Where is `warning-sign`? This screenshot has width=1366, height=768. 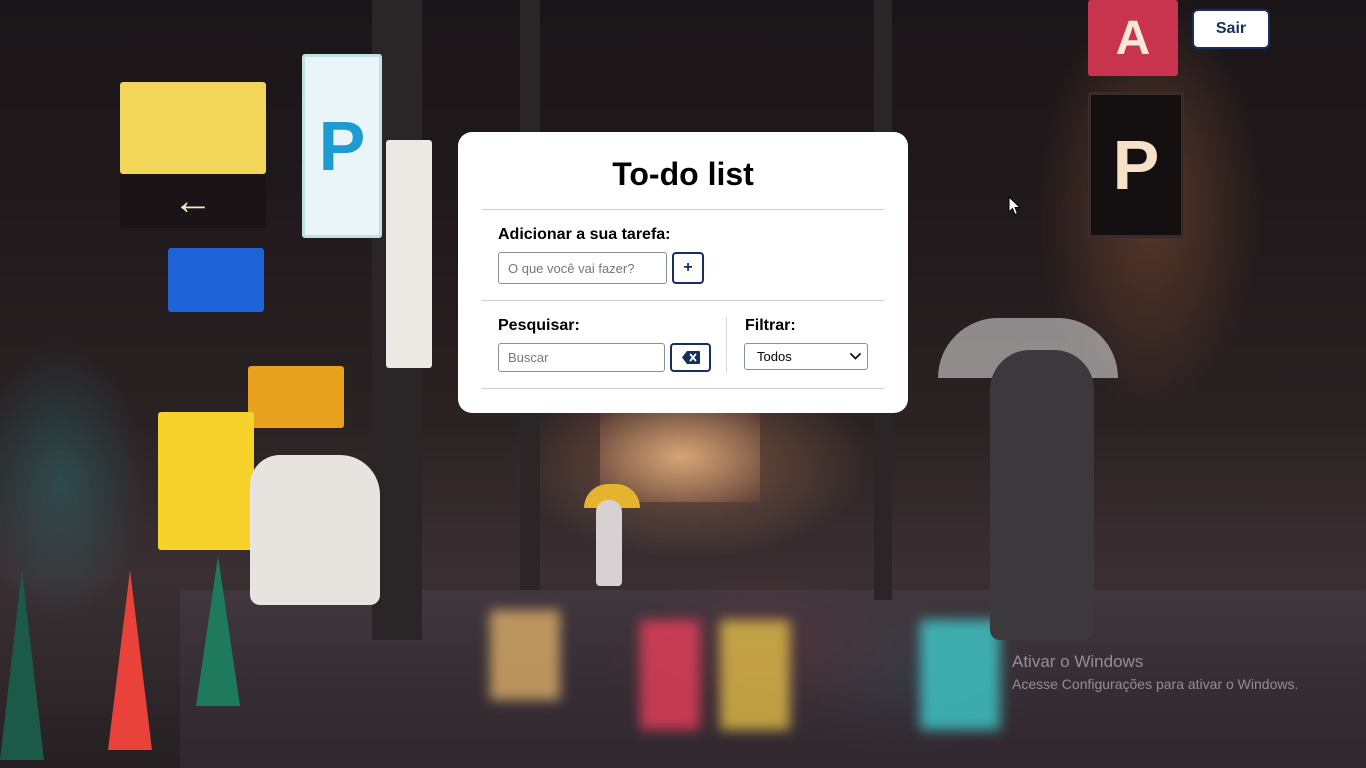 warning-sign is located at coordinates (206, 481).